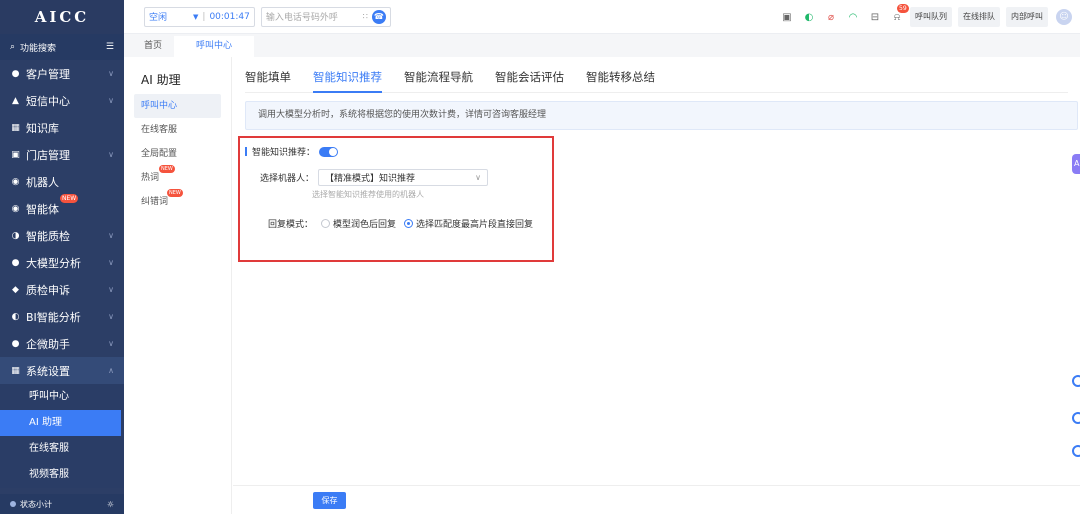  Describe the element at coordinates (979, 17) in the screenshot. I see `online-queue-button: 在线排队` at that location.